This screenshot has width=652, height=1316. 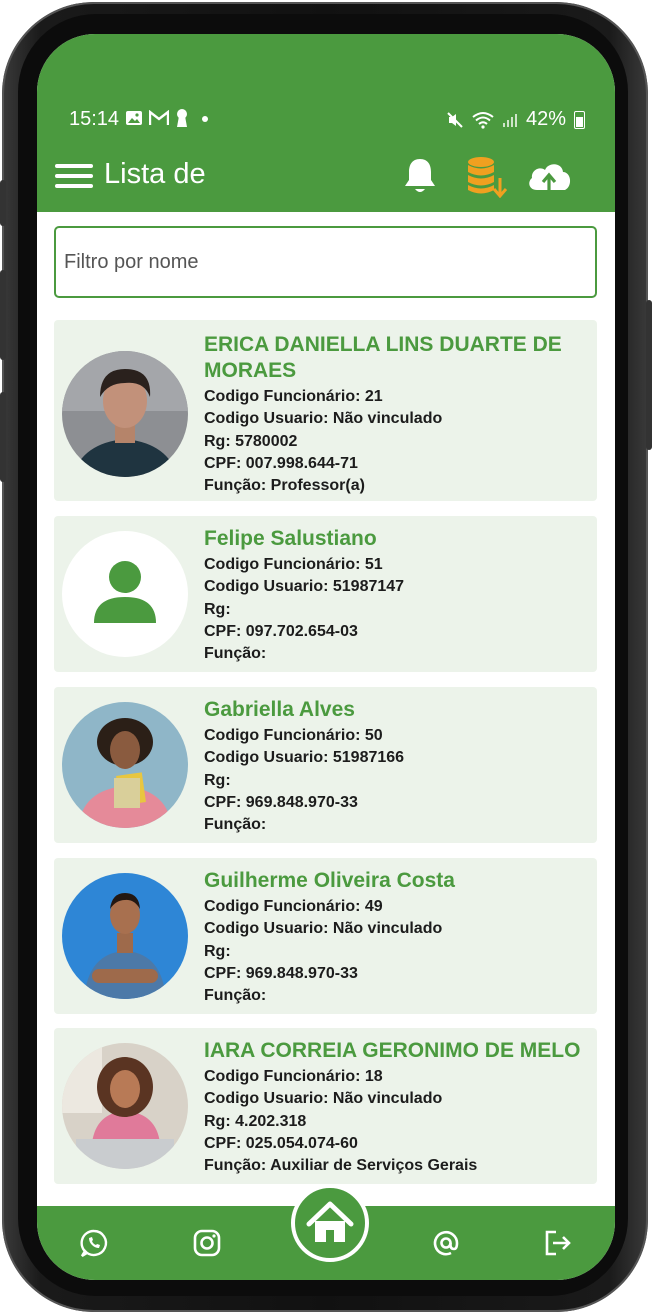 I want to click on person-placeholder-icon, so click(x=125, y=592).